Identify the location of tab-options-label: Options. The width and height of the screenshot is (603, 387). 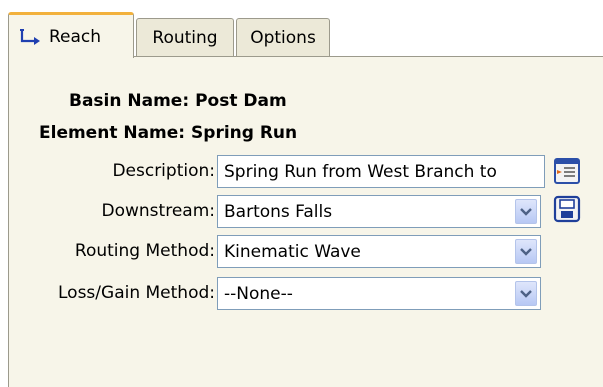
(283, 37).